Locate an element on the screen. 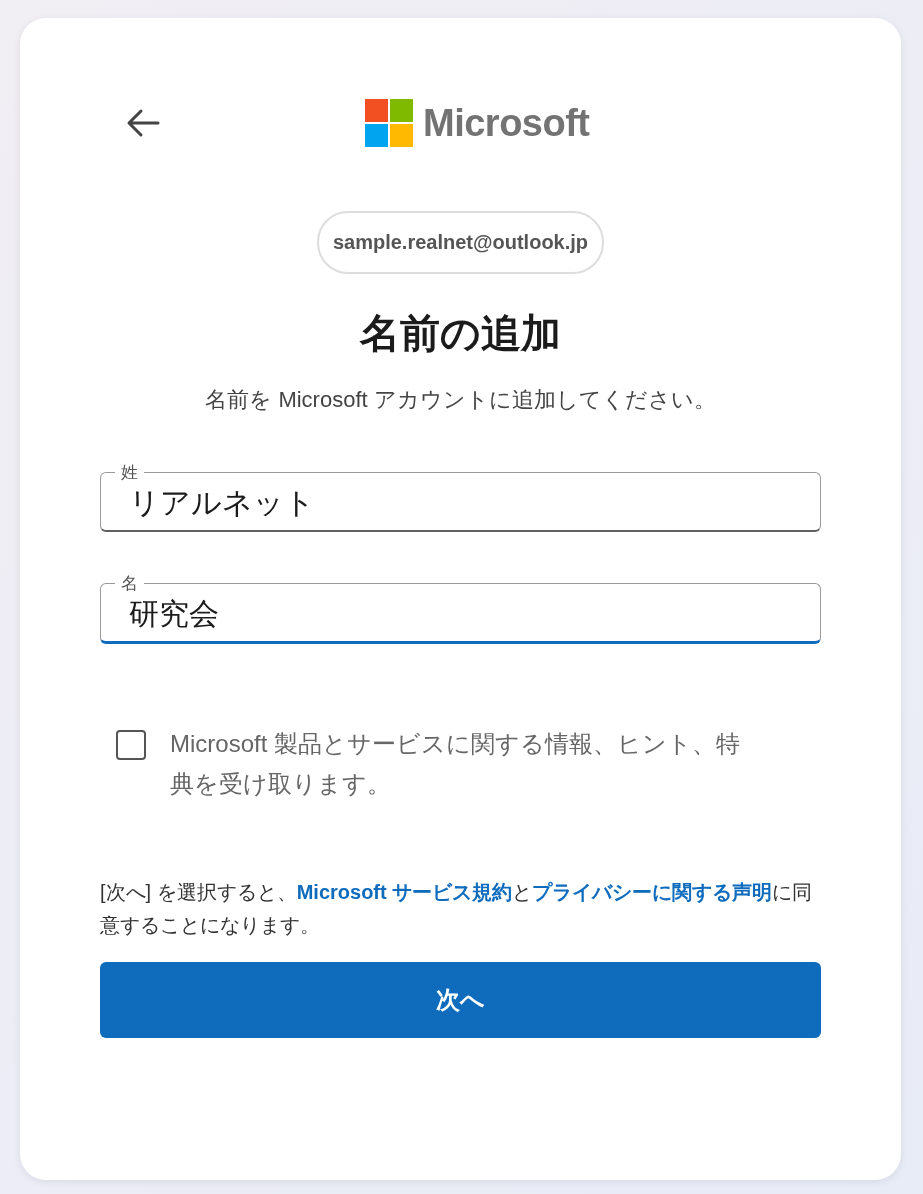 The width and height of the screenshot is (923, 1194). terms-text: [次へ] を選択すると、Microsoft サービス規約と プライバシーに関する声明に同意することになります。 is located at coordinates (457, 909).